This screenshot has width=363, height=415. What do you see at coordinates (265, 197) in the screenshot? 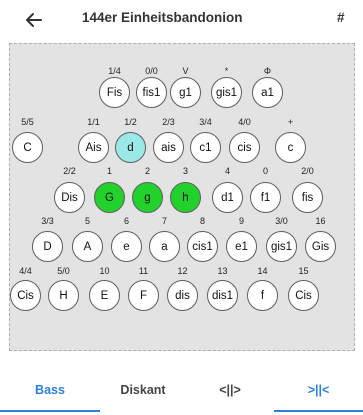
I see `note-button: f1` at bounding box center [265, 197].